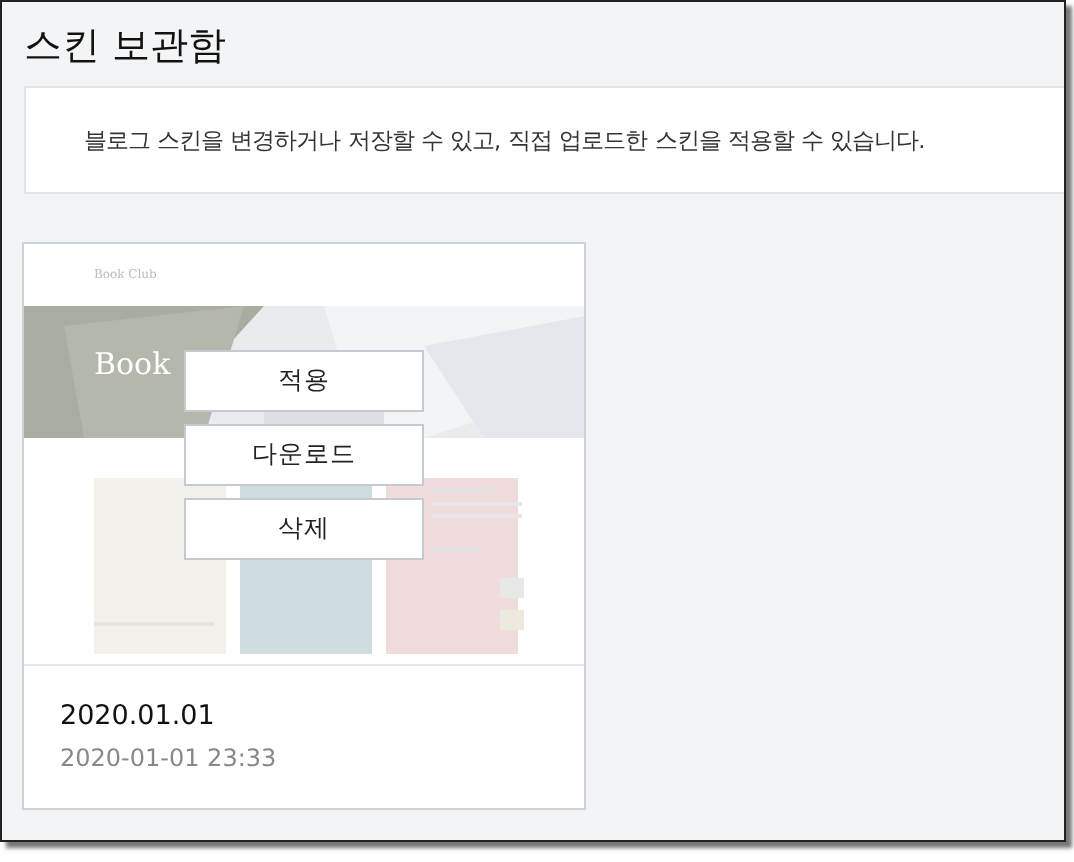  What do you see at coordinates (132, 364) in the screenshot?
I see `hero-text: Book` at bounding box center [132, 364].